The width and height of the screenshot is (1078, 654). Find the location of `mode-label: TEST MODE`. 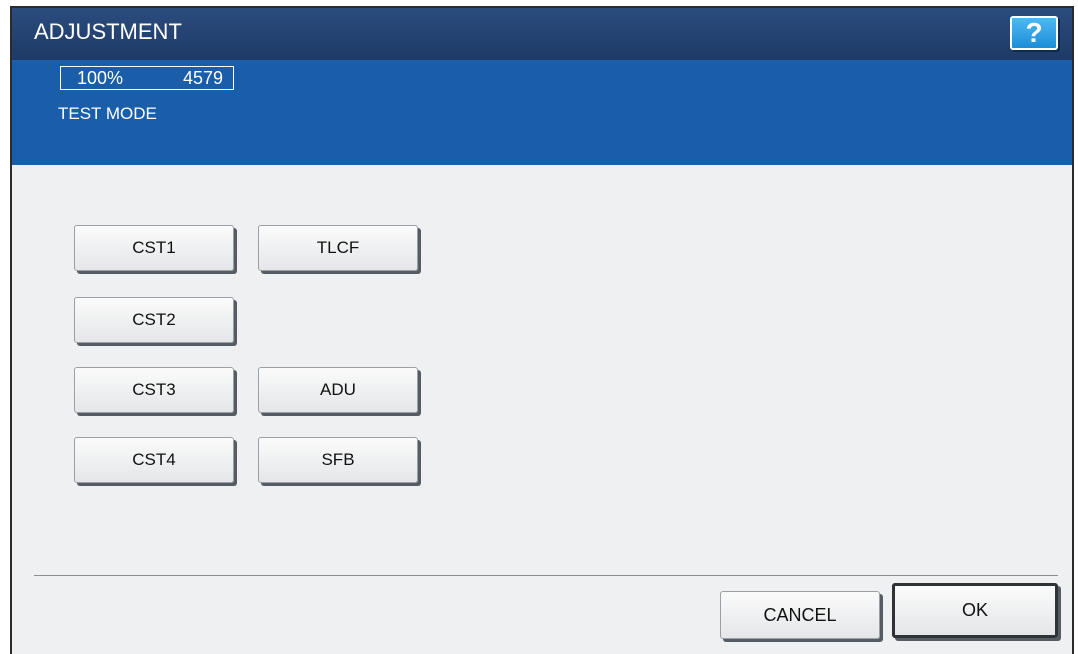

mode-label: TEST MODE is located at coordinates (107, 113).